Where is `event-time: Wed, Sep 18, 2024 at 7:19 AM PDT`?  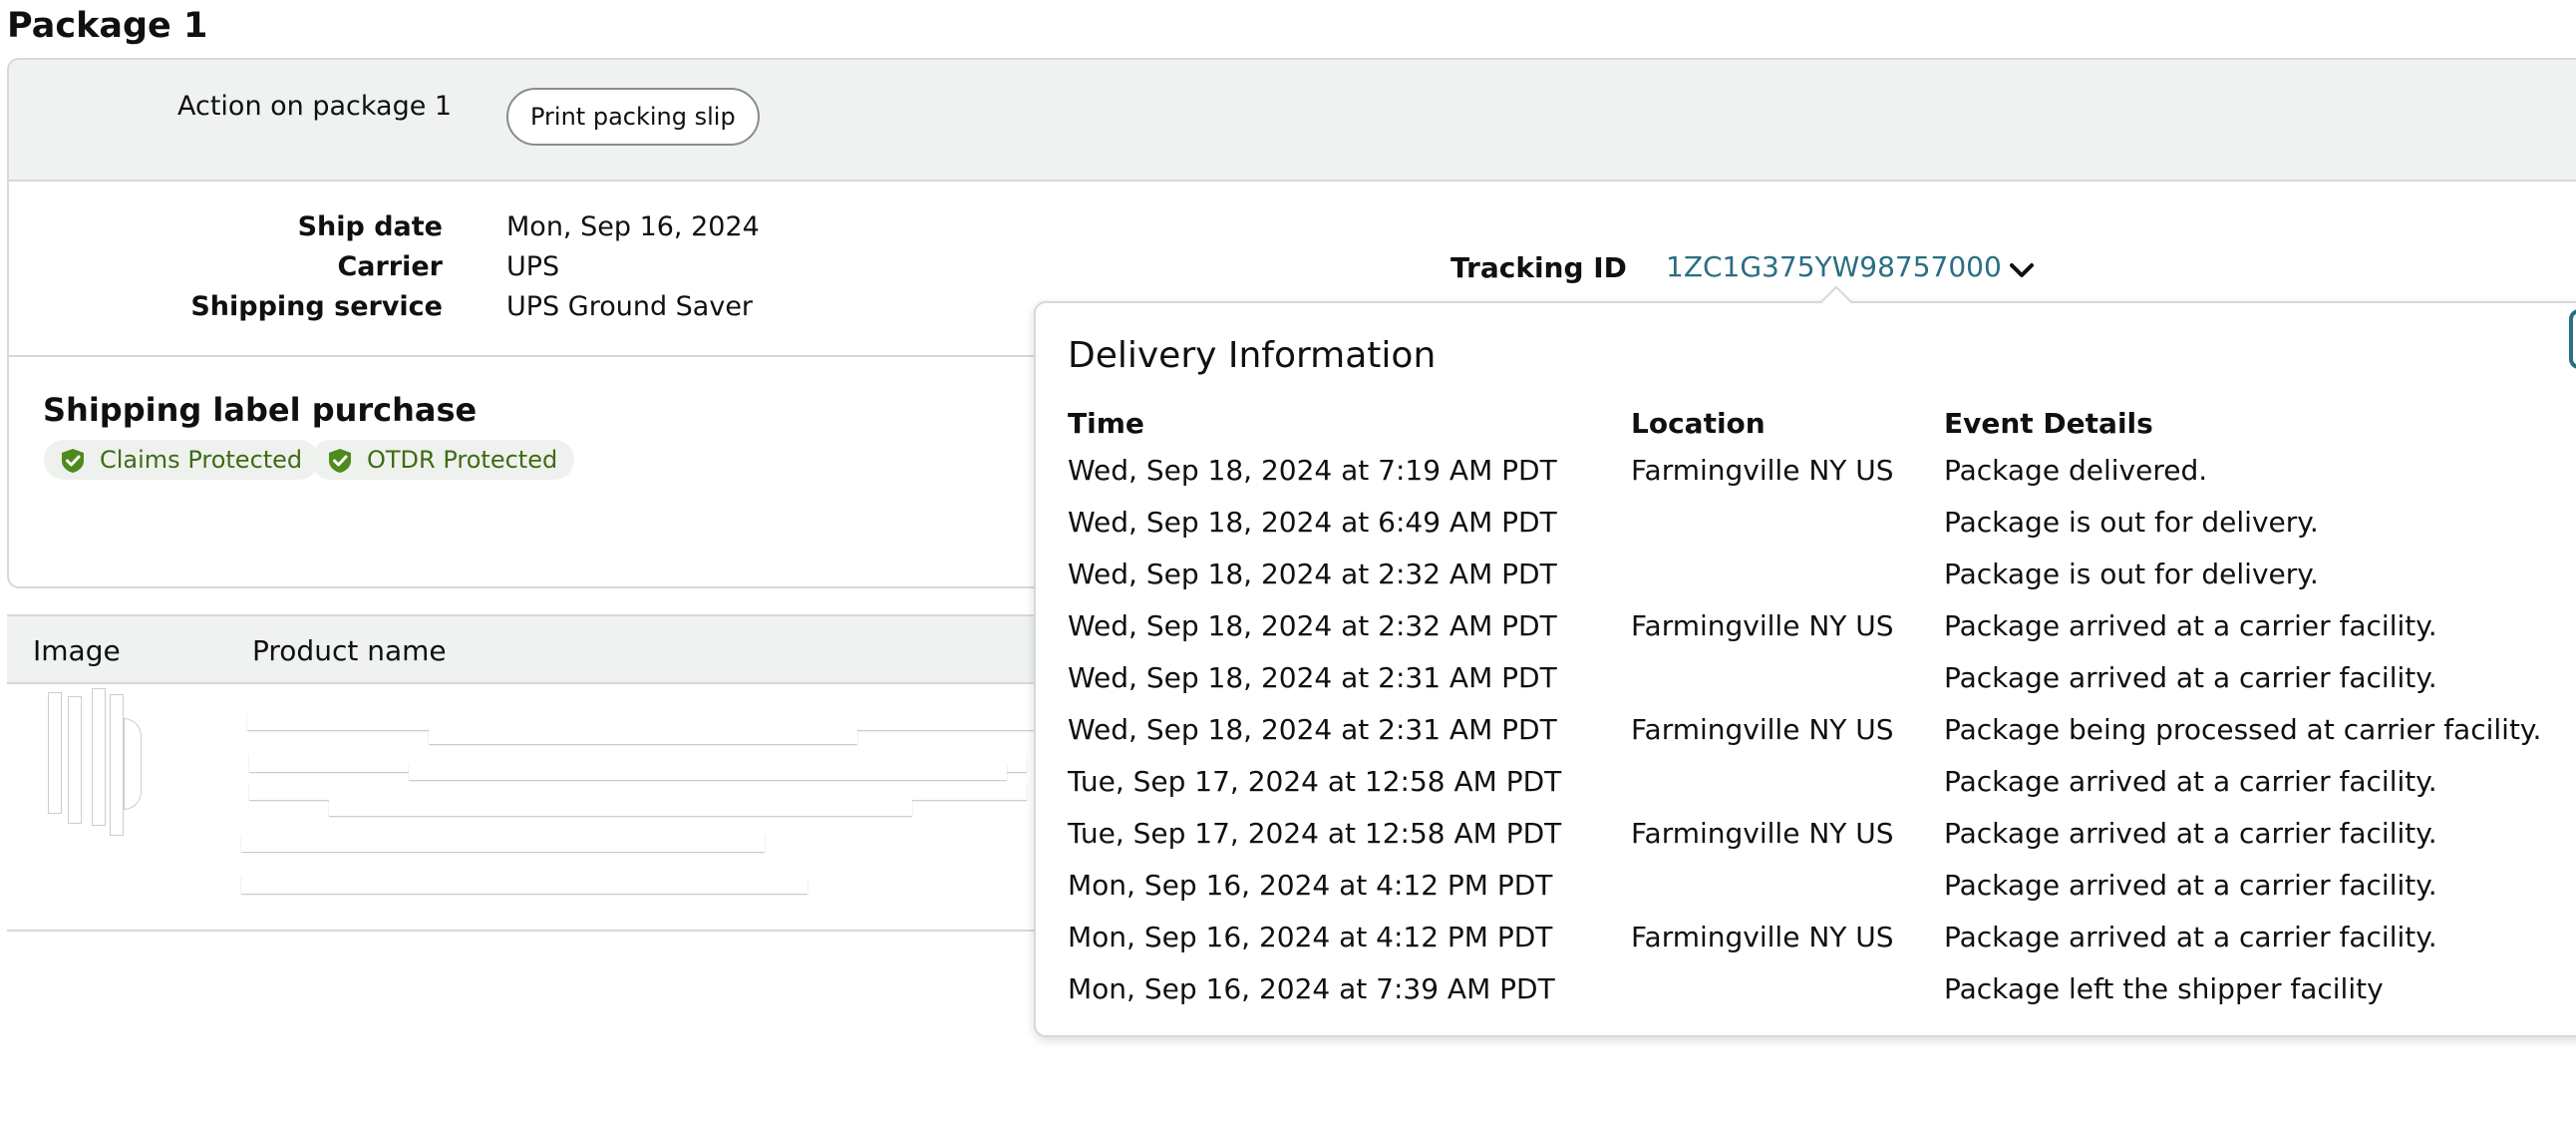 event-time: Wed, Sep 18, 2024 at 7:19 AM PDT is located at coordinates (1312, 470).